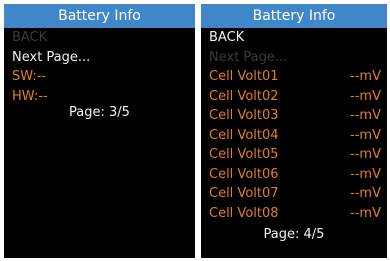  I want to click on cell-voltage-label: Cell Volt02, so click(244, 96).